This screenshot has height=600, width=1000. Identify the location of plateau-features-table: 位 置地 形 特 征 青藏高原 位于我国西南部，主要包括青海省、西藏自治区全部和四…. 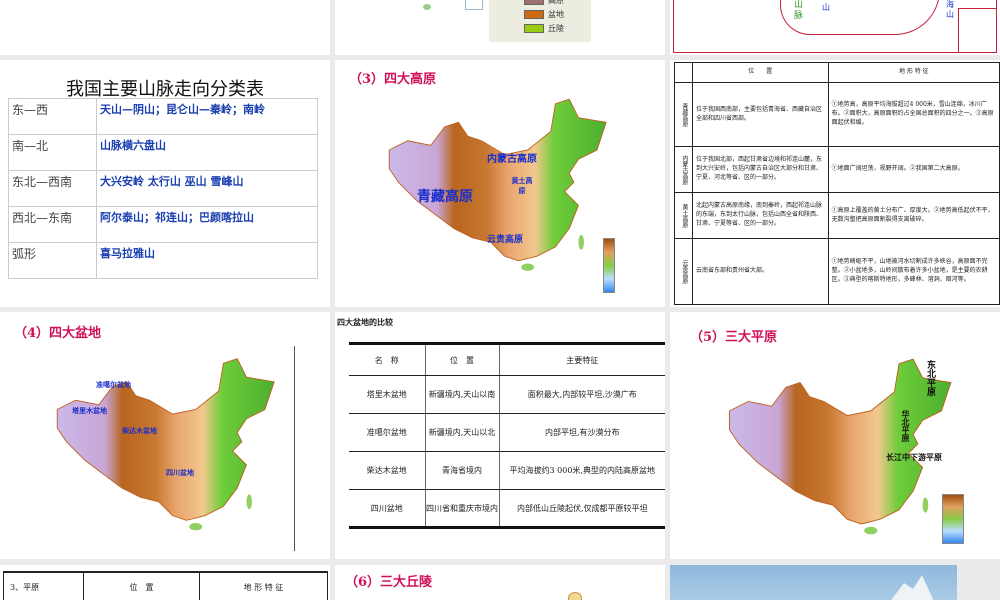
(837, 183).